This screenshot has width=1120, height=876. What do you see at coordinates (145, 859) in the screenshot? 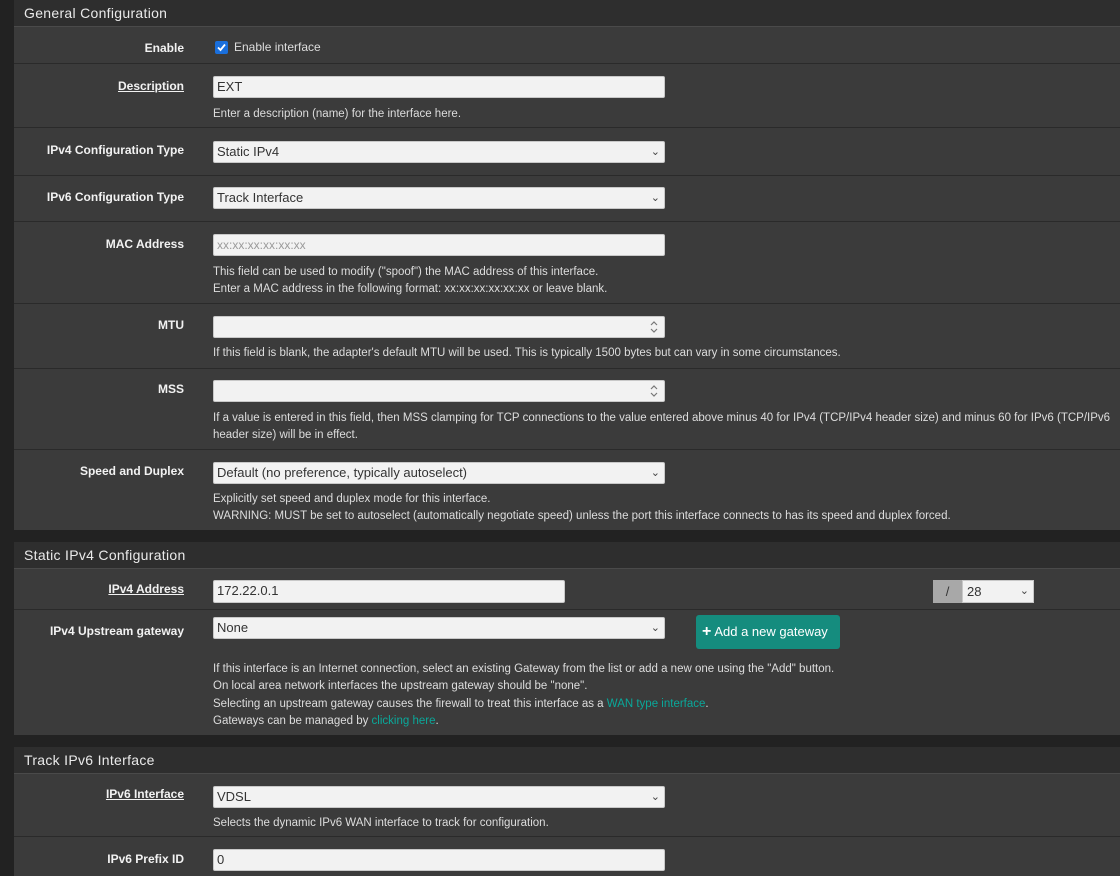
I see `ipv6-prefix-label: IPv6 Prefix ID` at bounding box center [145, 859].